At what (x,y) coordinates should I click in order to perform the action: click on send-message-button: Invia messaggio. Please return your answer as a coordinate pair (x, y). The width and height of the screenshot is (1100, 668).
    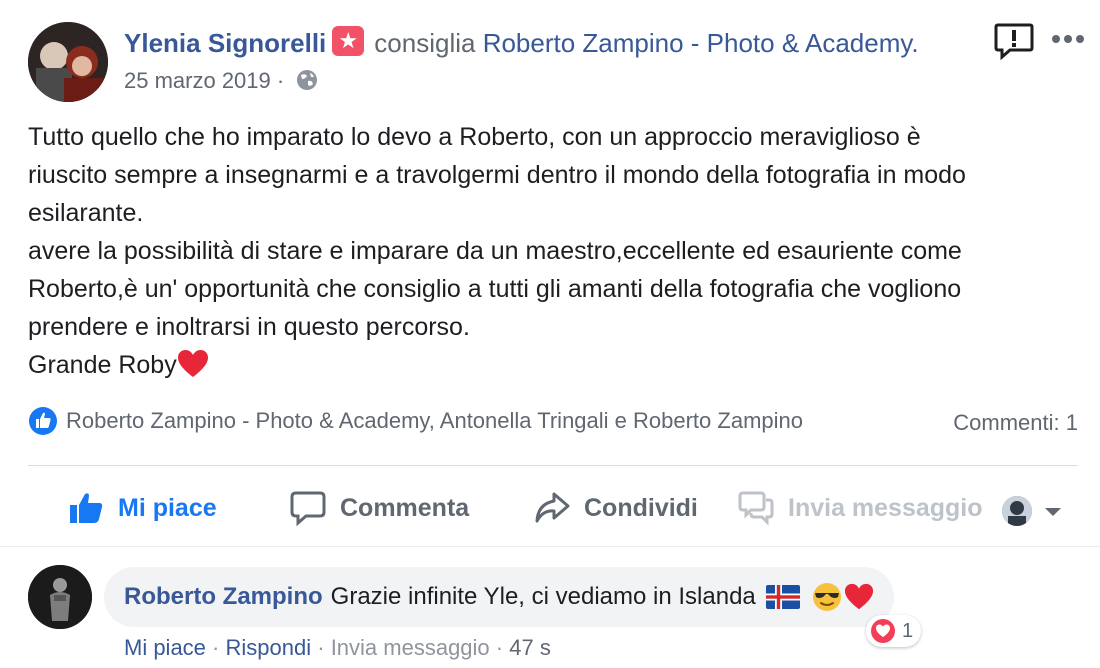
    Looking at the image, I should click on (860, 508).